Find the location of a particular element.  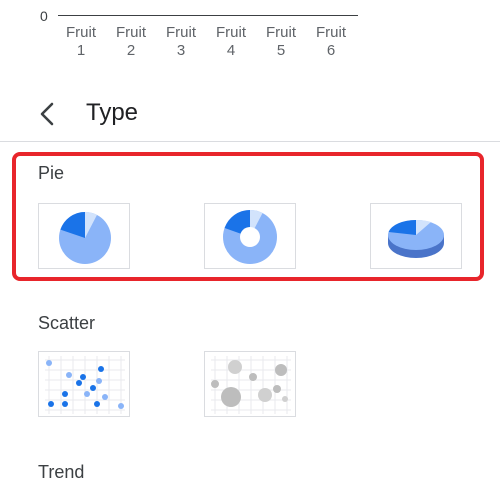

bubble-chart-option is located at coordinates (250, 384).